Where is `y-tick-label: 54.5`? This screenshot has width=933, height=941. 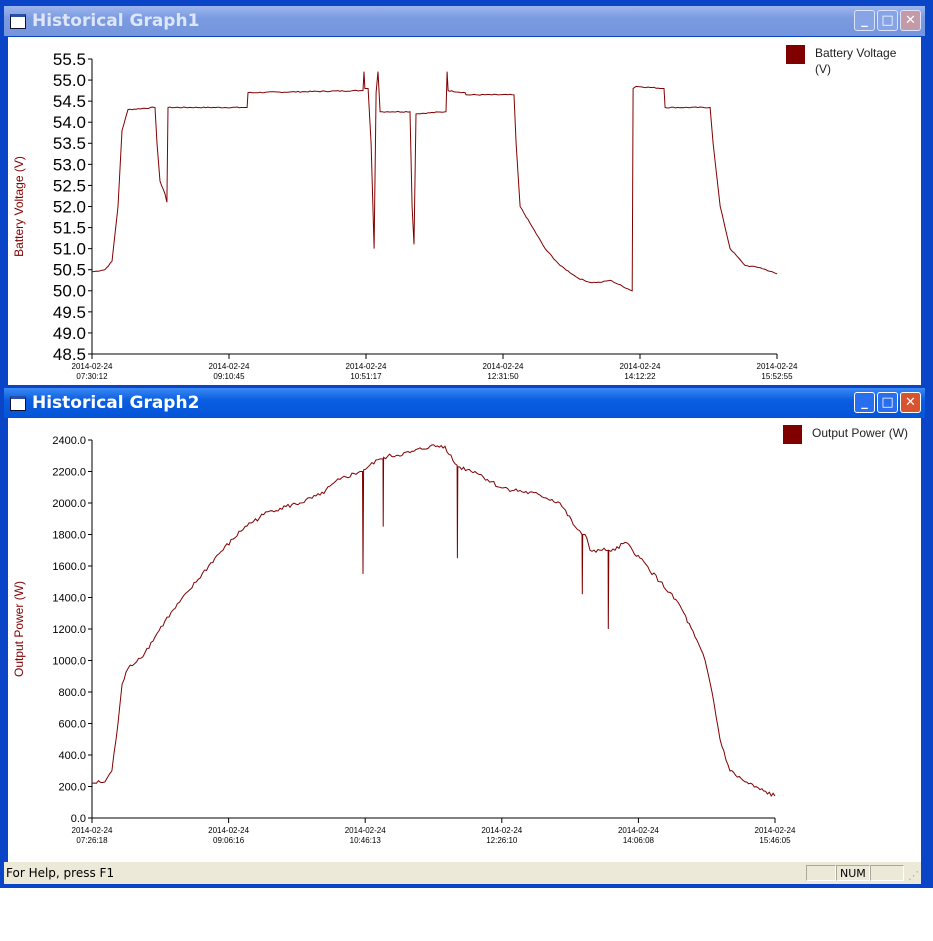
y-tick-label: 54.5 is located at coordinates (69, 101).